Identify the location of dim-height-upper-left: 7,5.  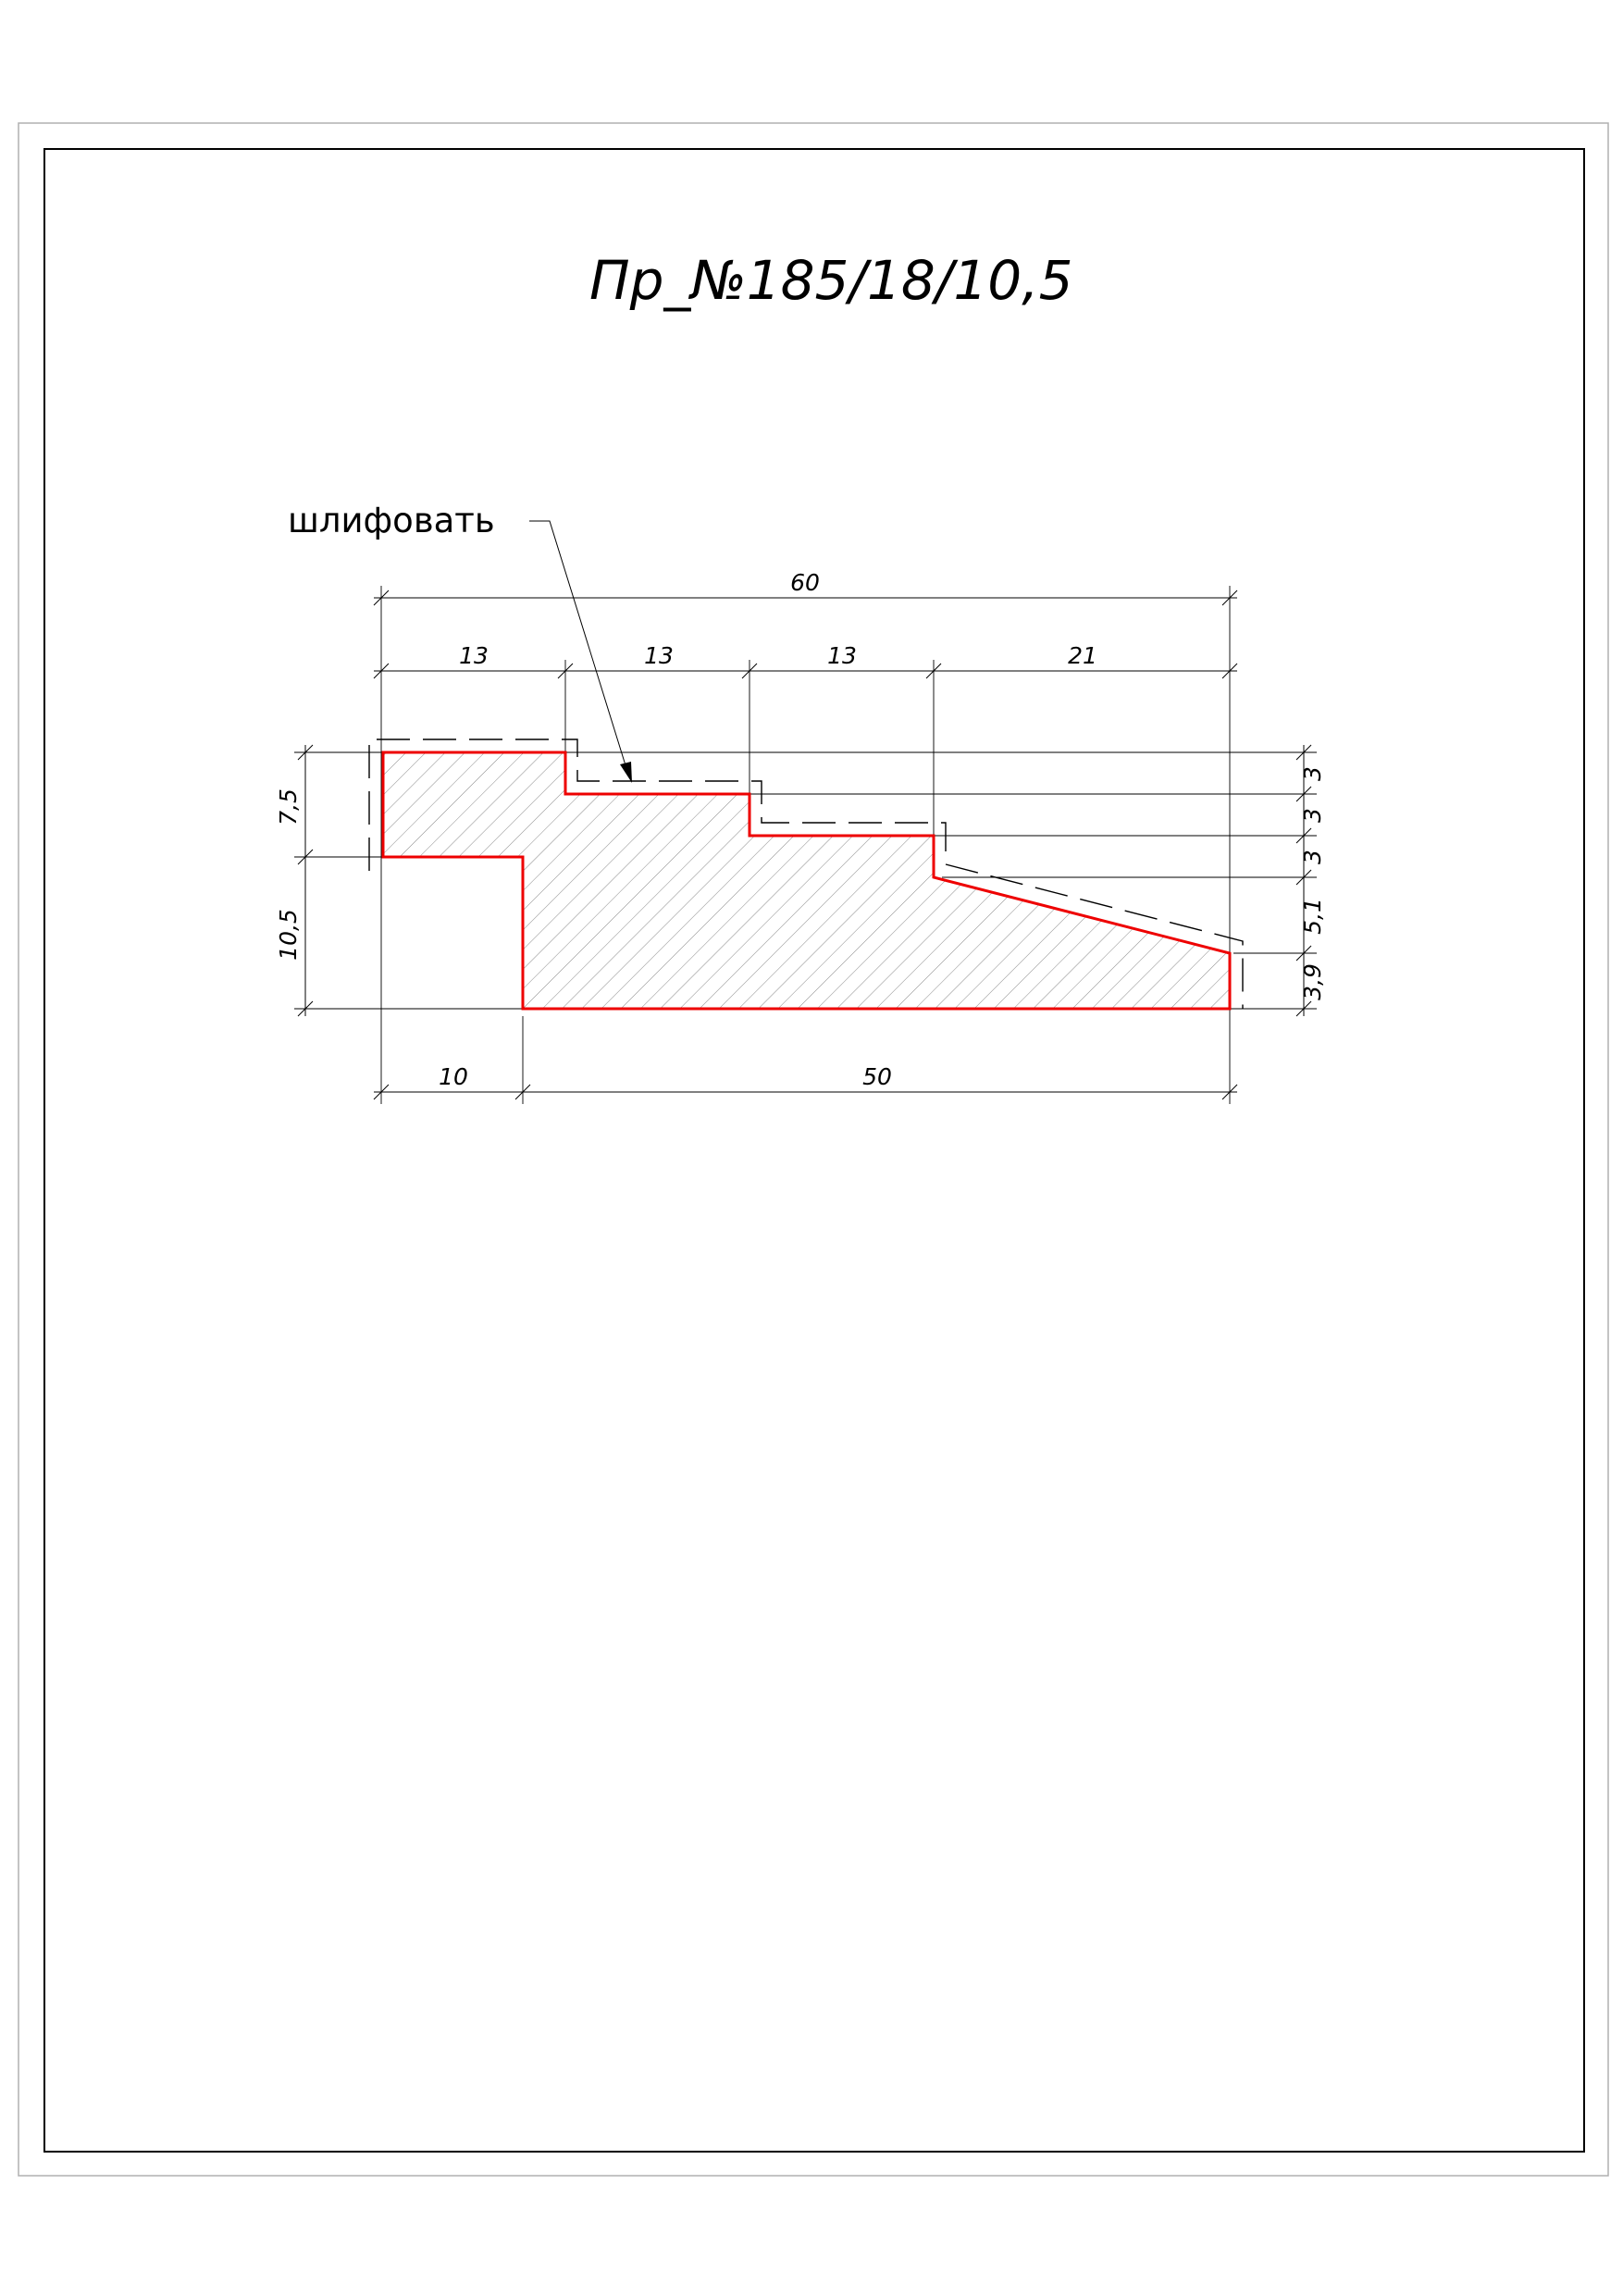
(288, 807).